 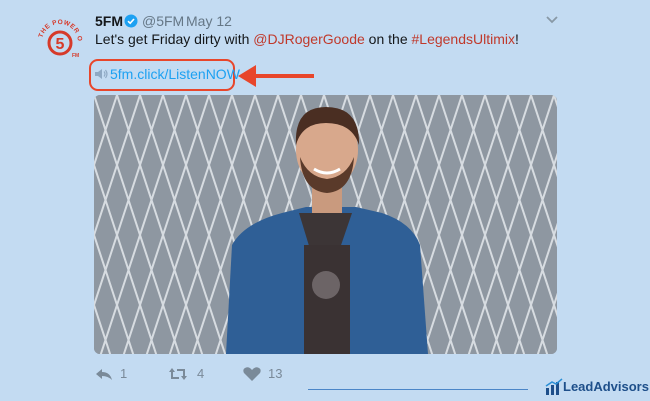 I want to click on footer-divider, so click(x=418, y=389).